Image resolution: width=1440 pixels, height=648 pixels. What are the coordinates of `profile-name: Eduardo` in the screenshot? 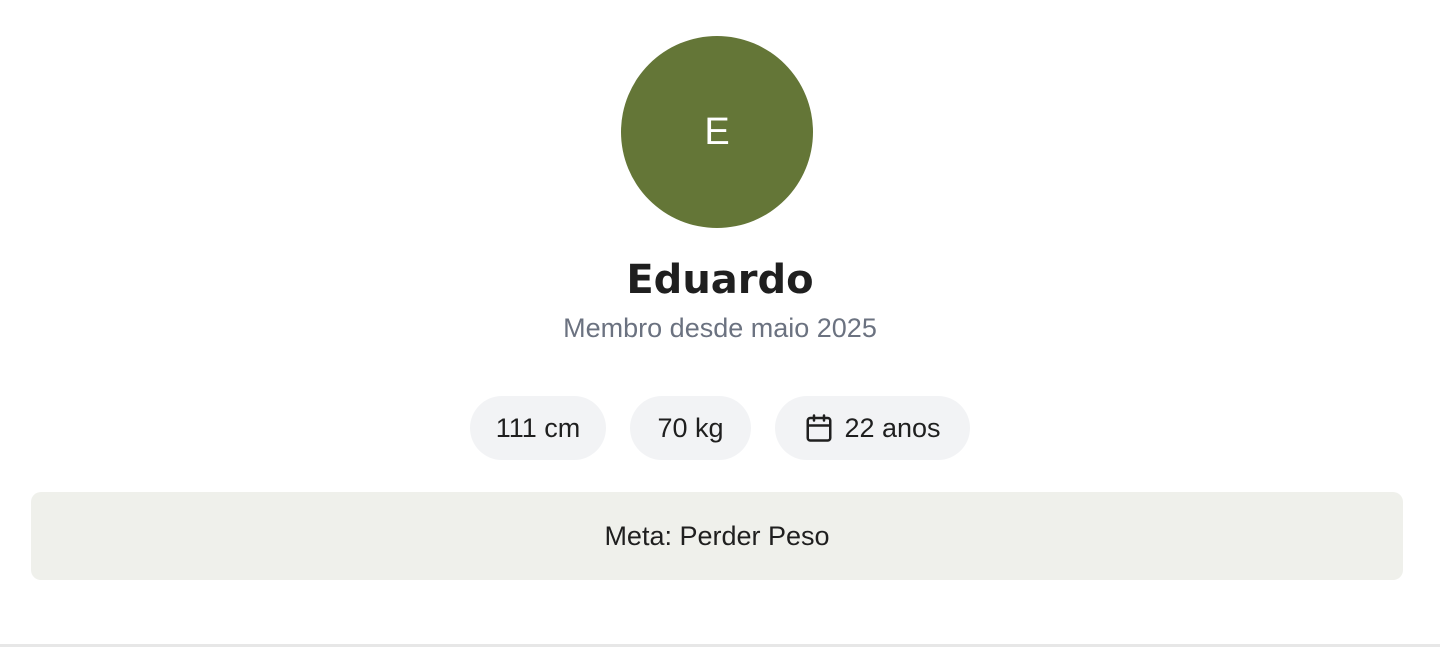 It's located at (720, 280).